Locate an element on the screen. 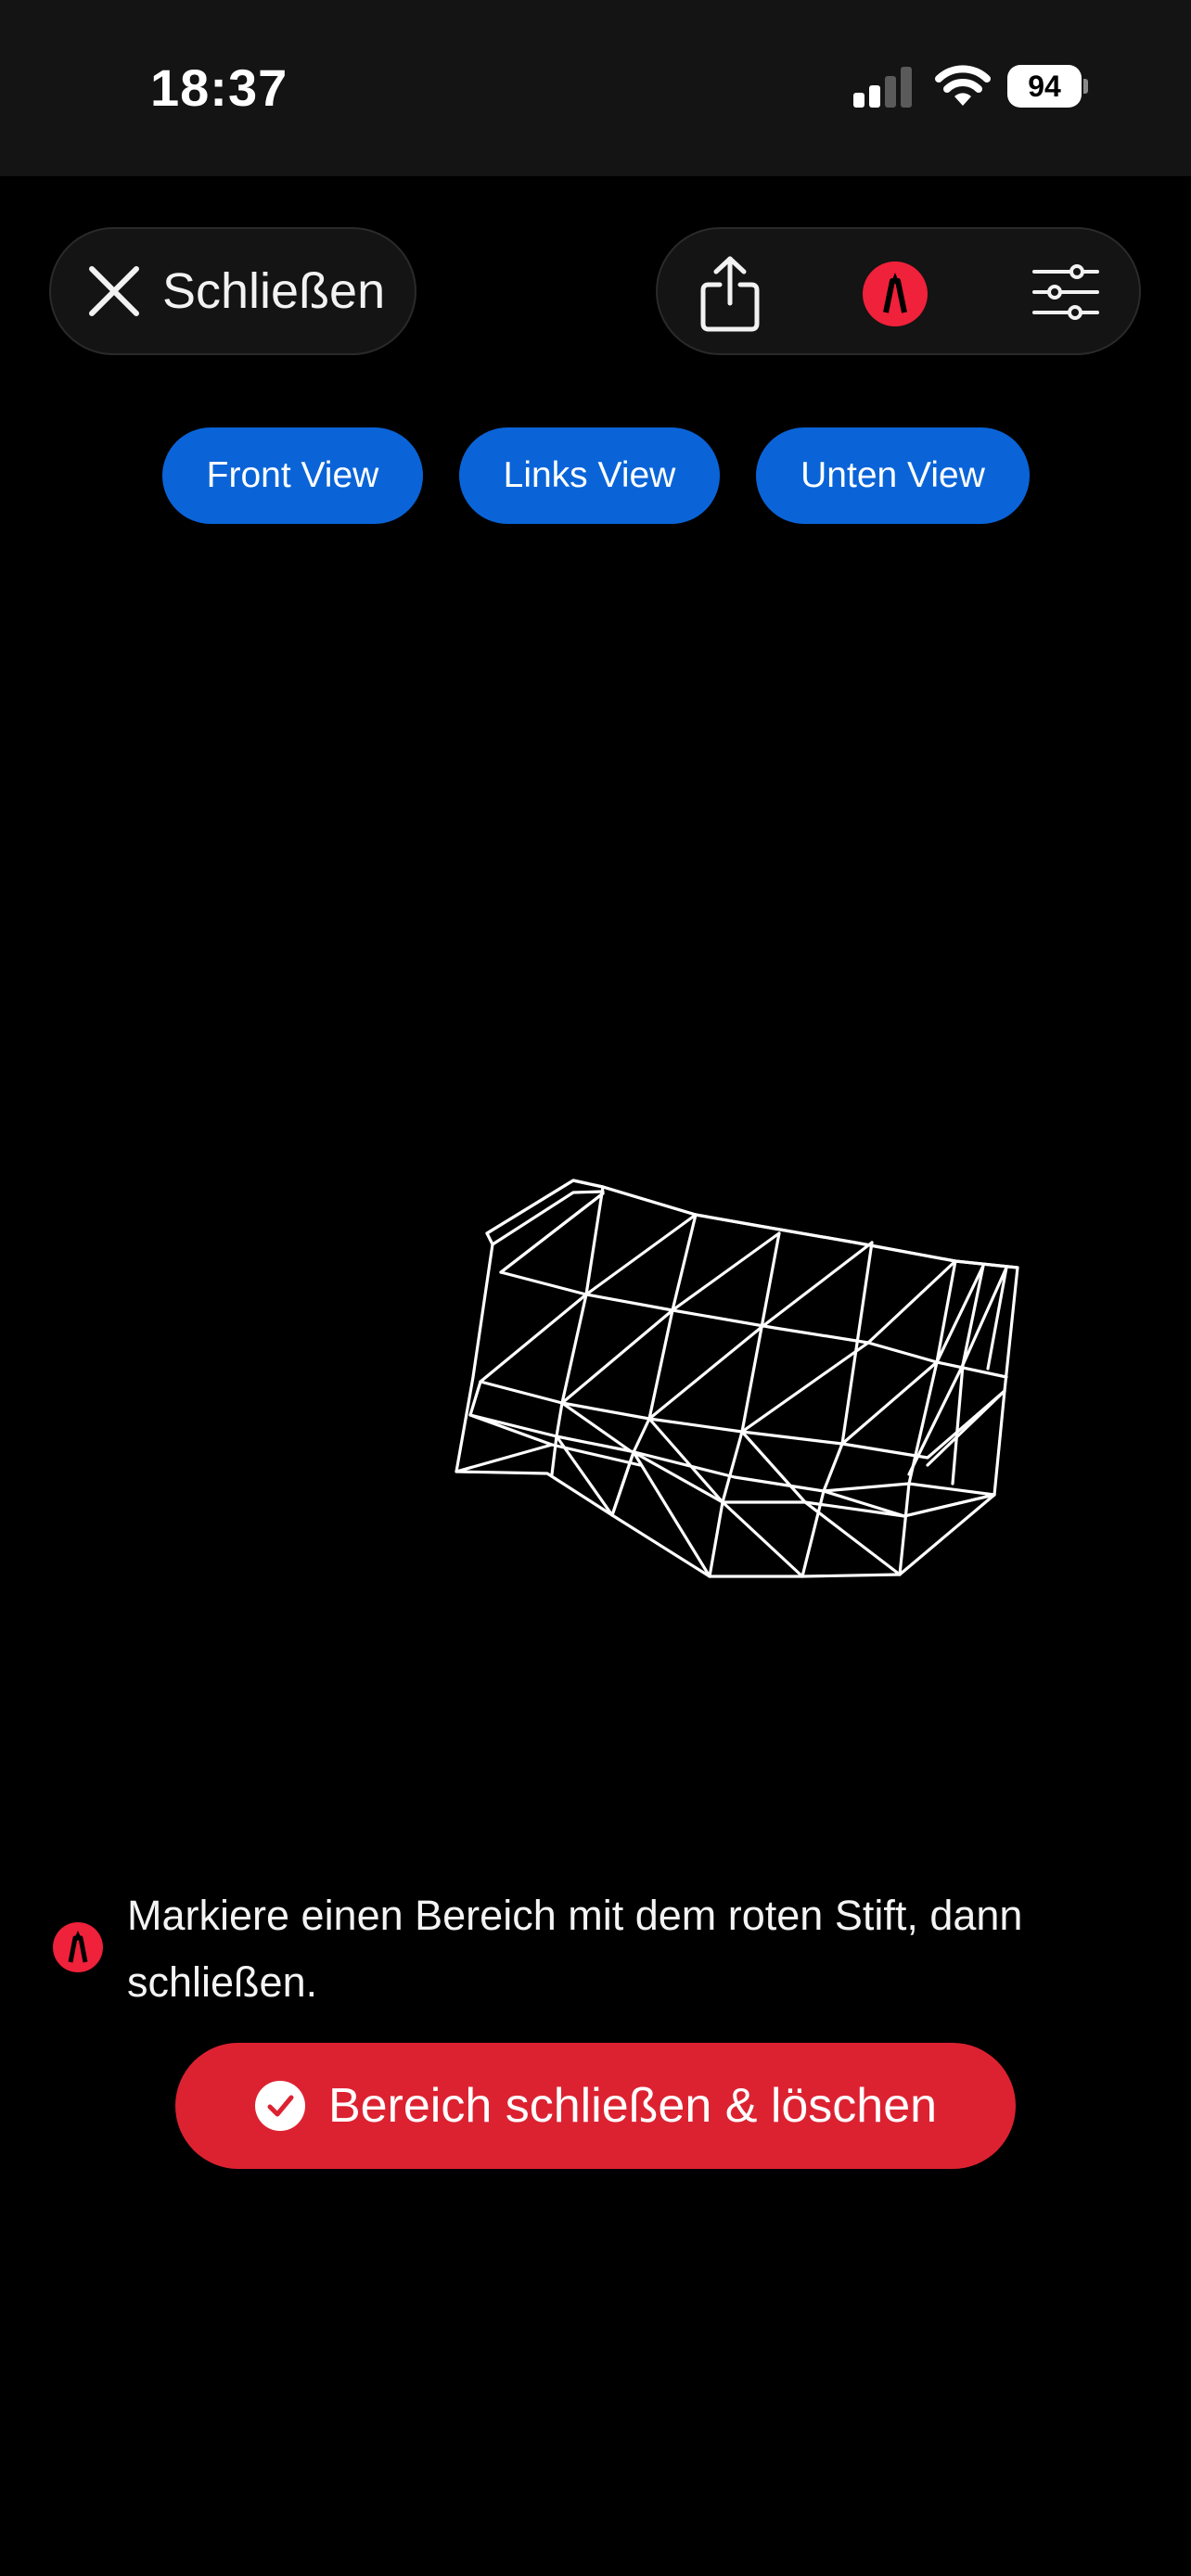  close-and-delete-area-button: Bereich schließen & löschen is located at coordinates (595, 2106).